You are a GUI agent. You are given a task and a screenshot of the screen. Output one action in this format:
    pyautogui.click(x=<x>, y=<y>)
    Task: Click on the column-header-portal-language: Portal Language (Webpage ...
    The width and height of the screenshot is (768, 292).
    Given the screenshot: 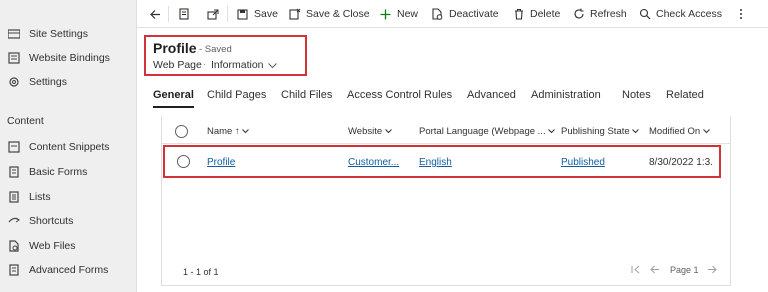 What is the action you would take?
    pyautogui.click(x=487, y=131)
    